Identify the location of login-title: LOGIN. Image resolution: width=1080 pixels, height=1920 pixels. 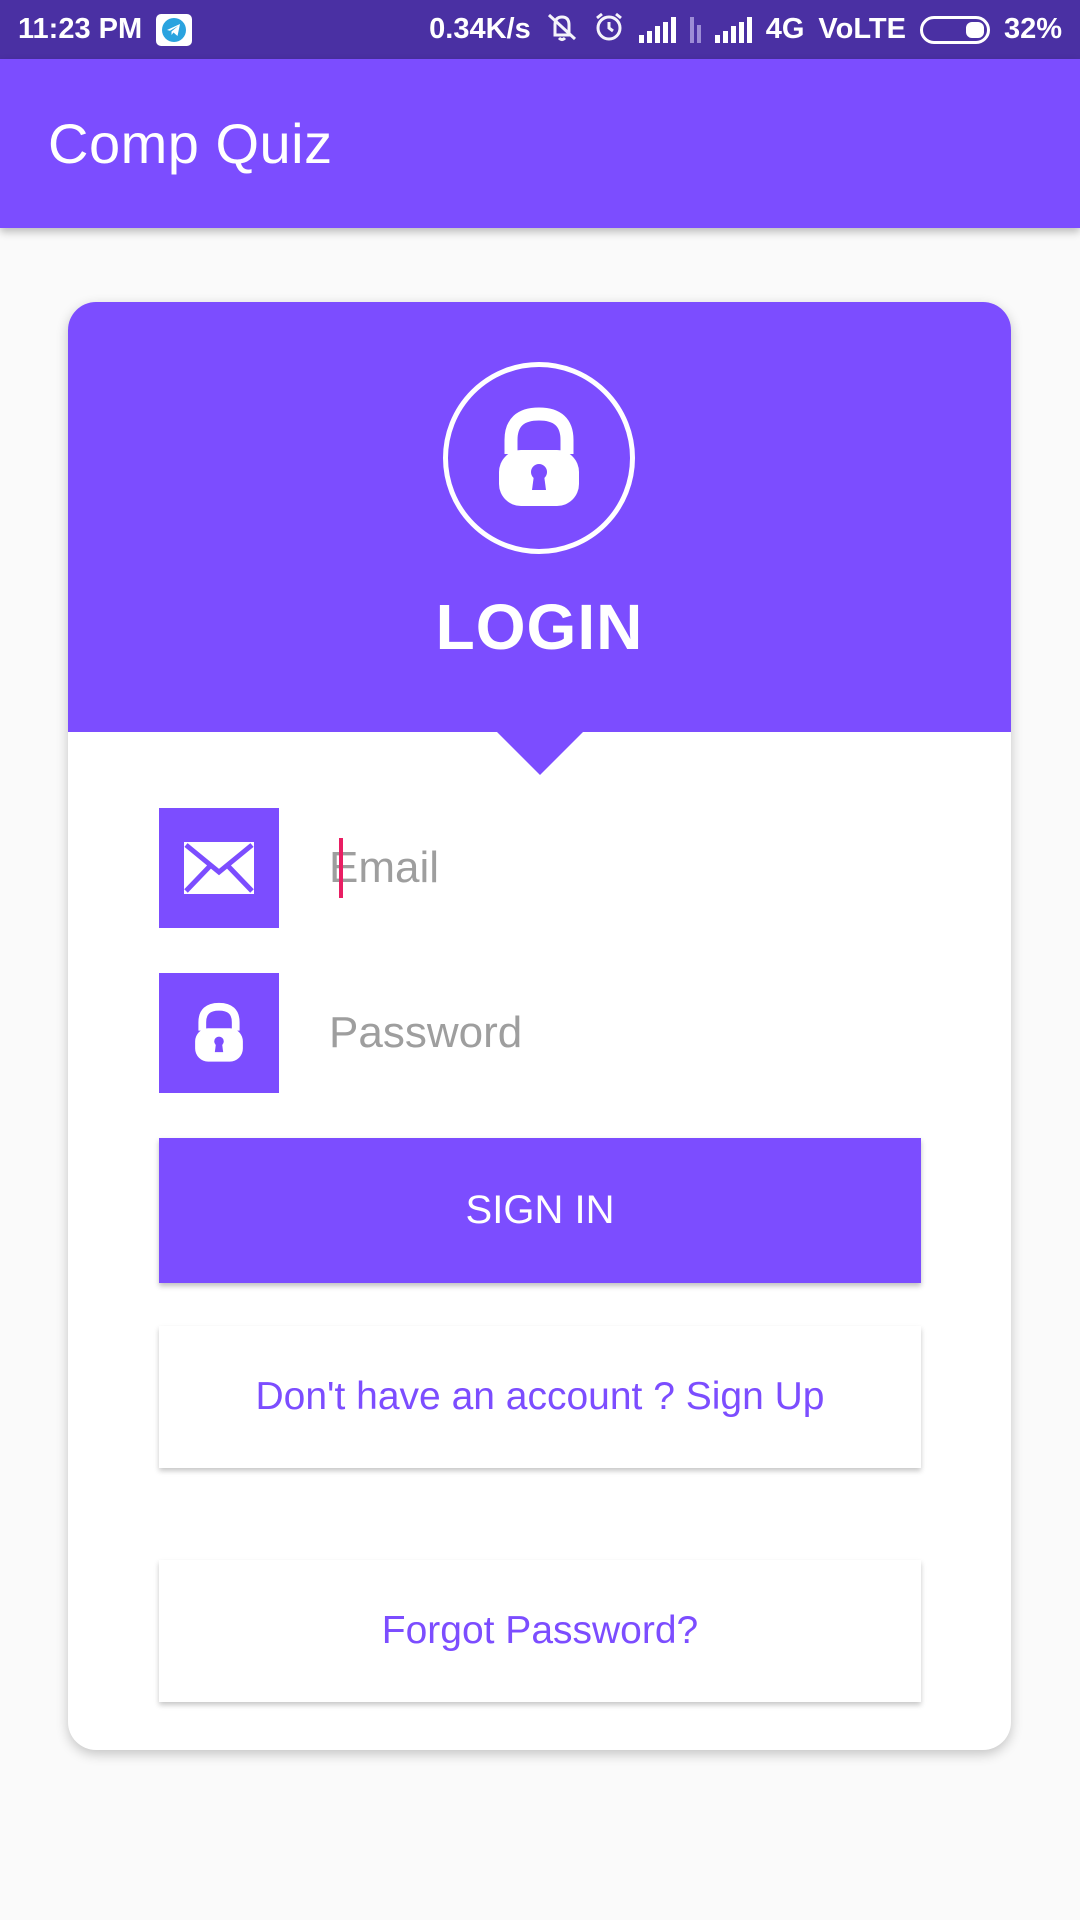
(539, 627).